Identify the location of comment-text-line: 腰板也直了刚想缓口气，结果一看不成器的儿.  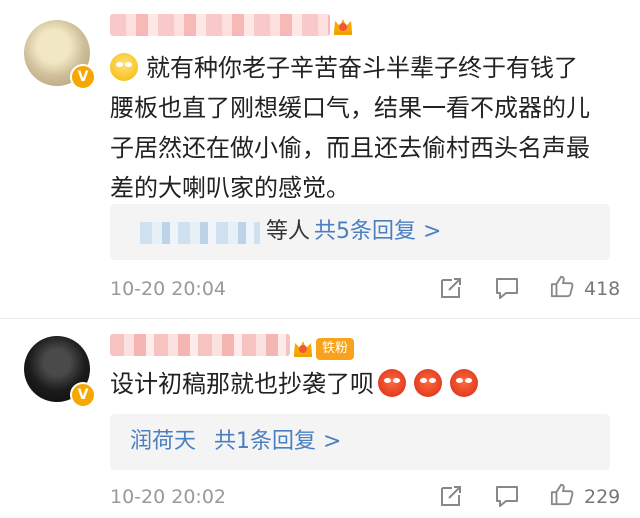
(350, 108).